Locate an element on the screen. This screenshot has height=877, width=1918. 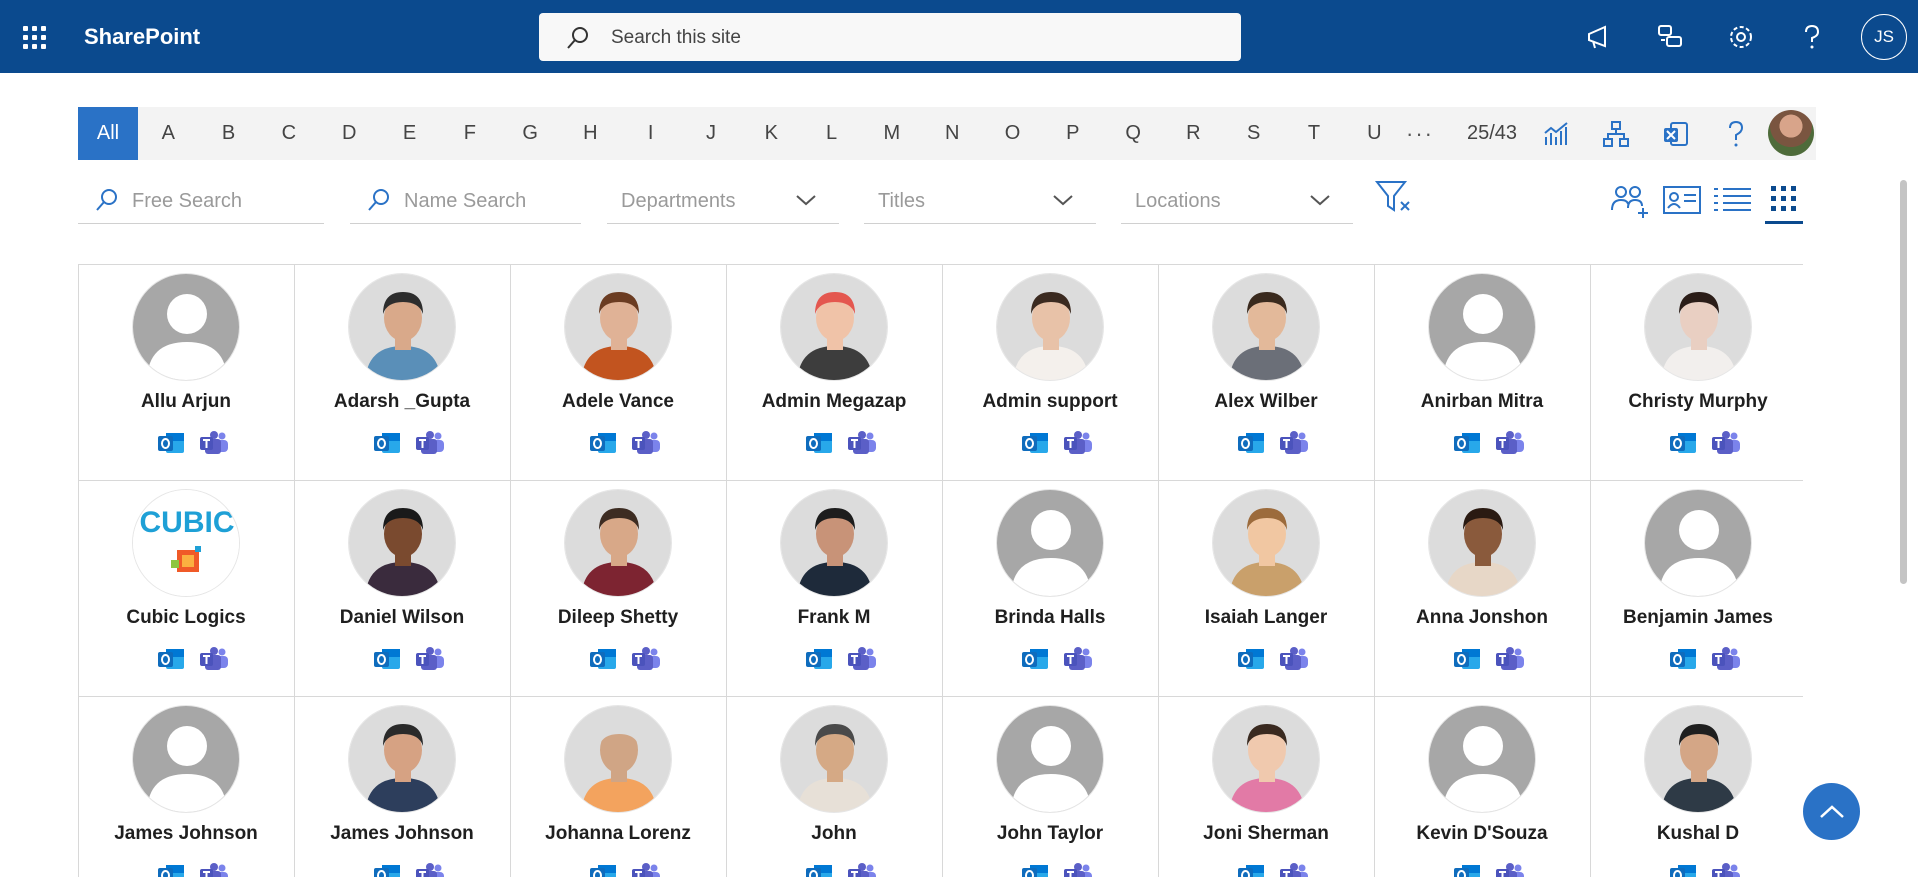
person-card: Anna Jonshon is located at coordinates (1483, 589).